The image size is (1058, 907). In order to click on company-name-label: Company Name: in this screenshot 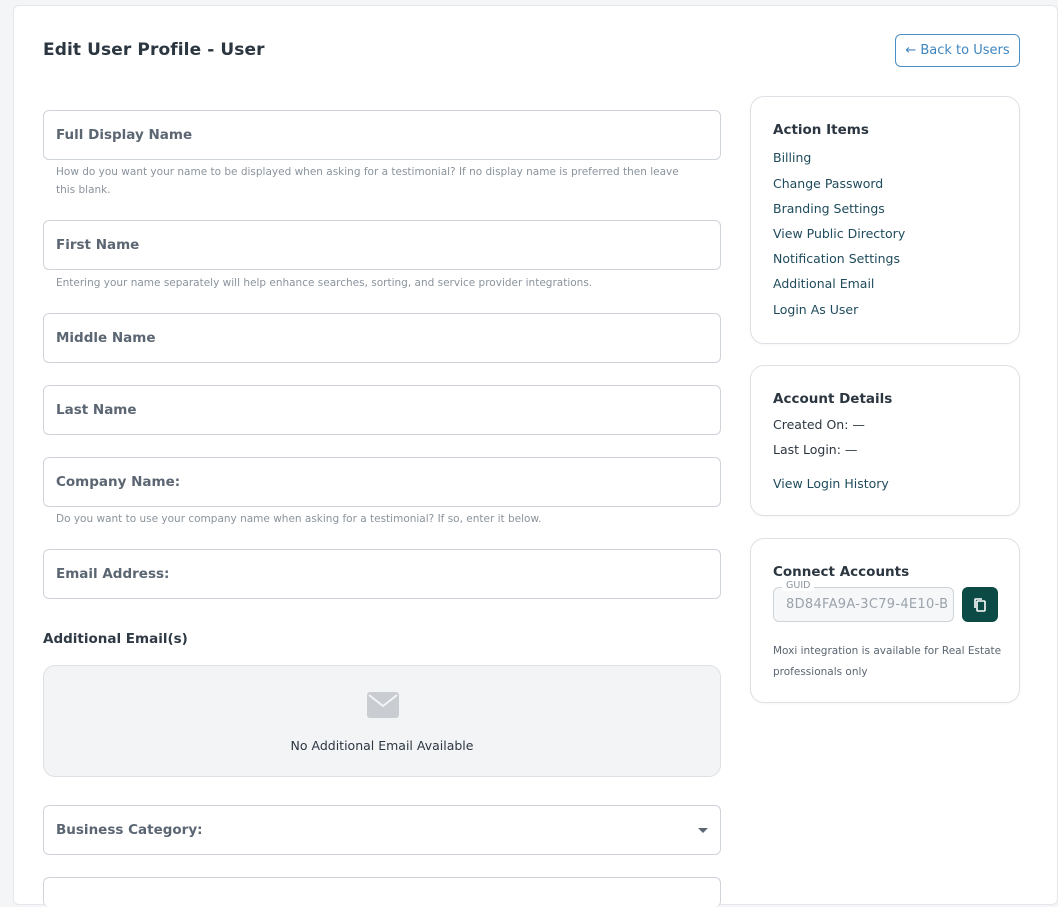, I will do `click(118, 482)`.